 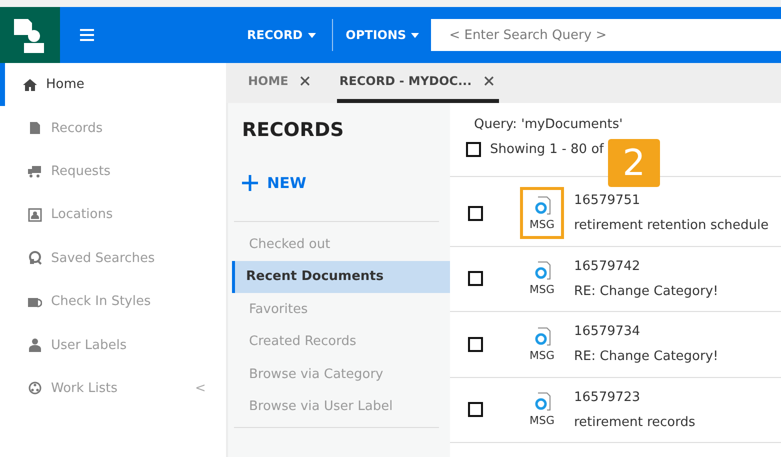 I want to click on home-icon, so click(x=30, y=85).